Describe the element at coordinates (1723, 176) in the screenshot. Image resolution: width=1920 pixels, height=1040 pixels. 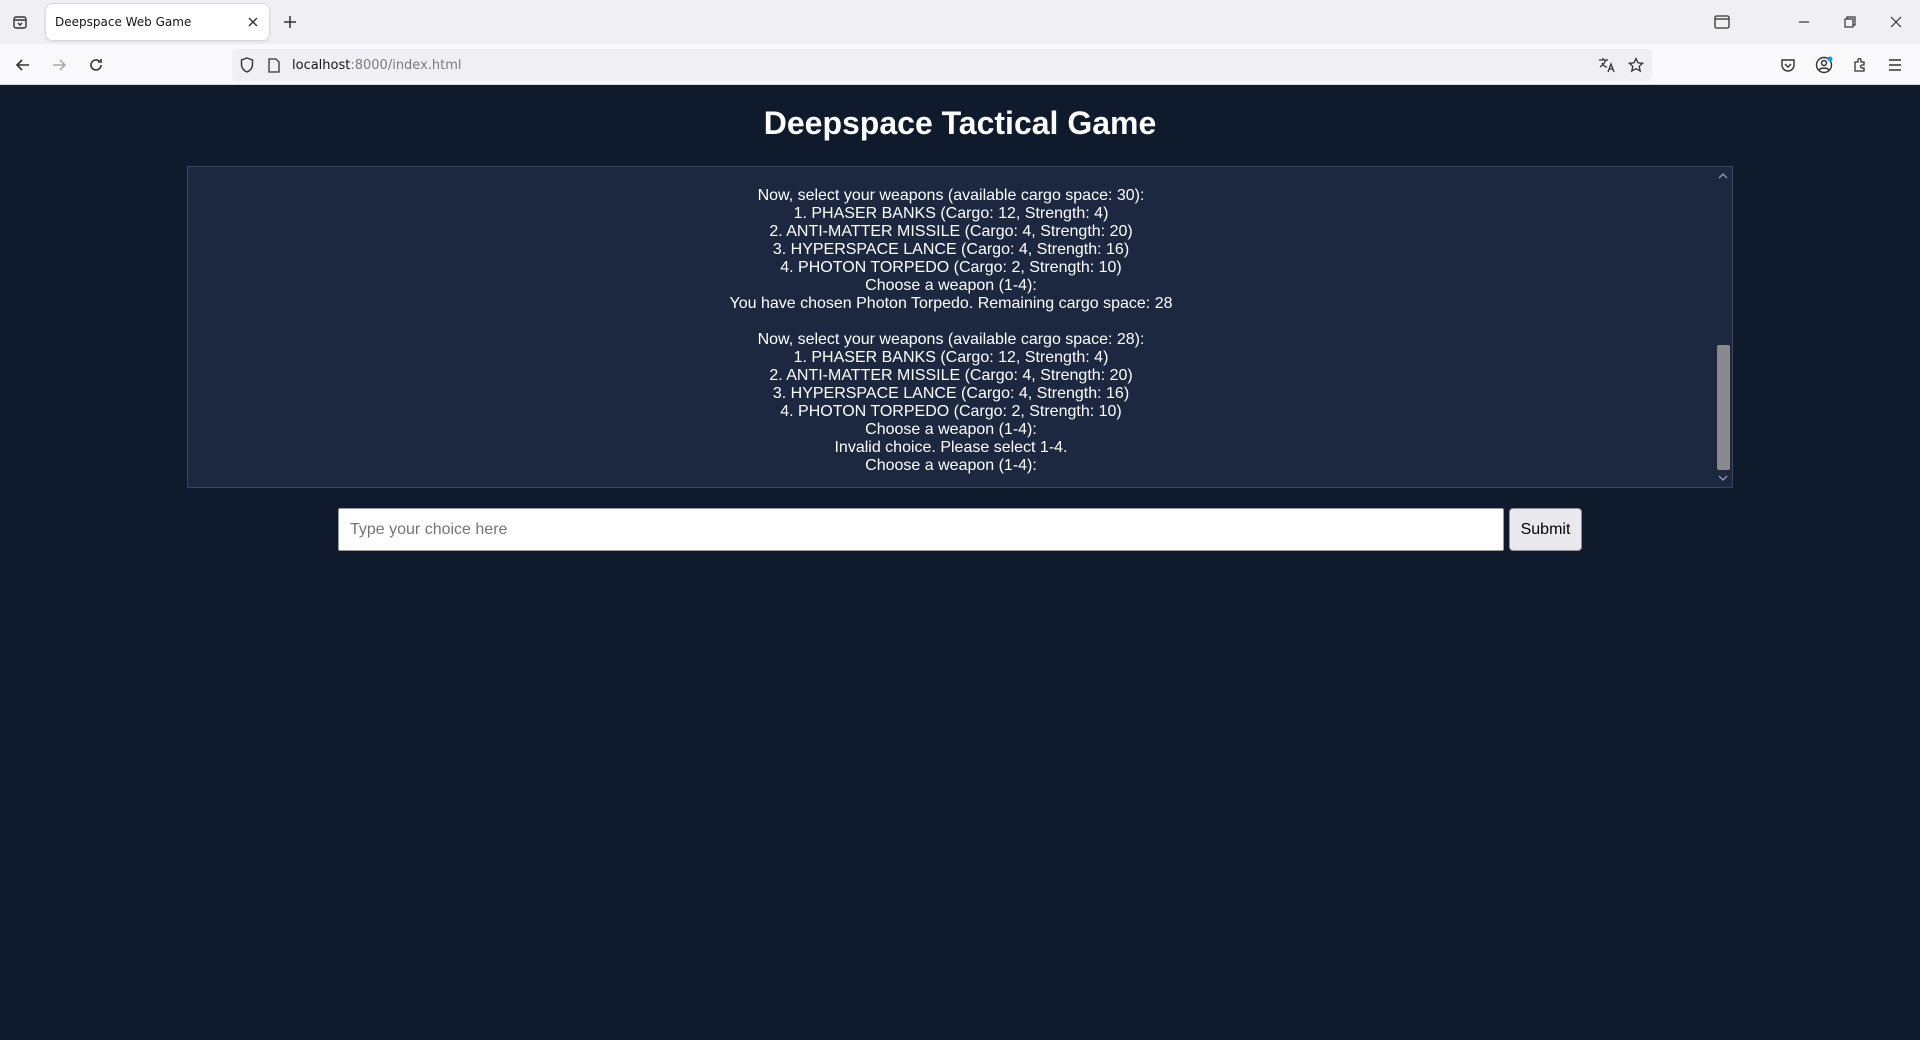
I see `scroll-up-arrow-icon` at that location.